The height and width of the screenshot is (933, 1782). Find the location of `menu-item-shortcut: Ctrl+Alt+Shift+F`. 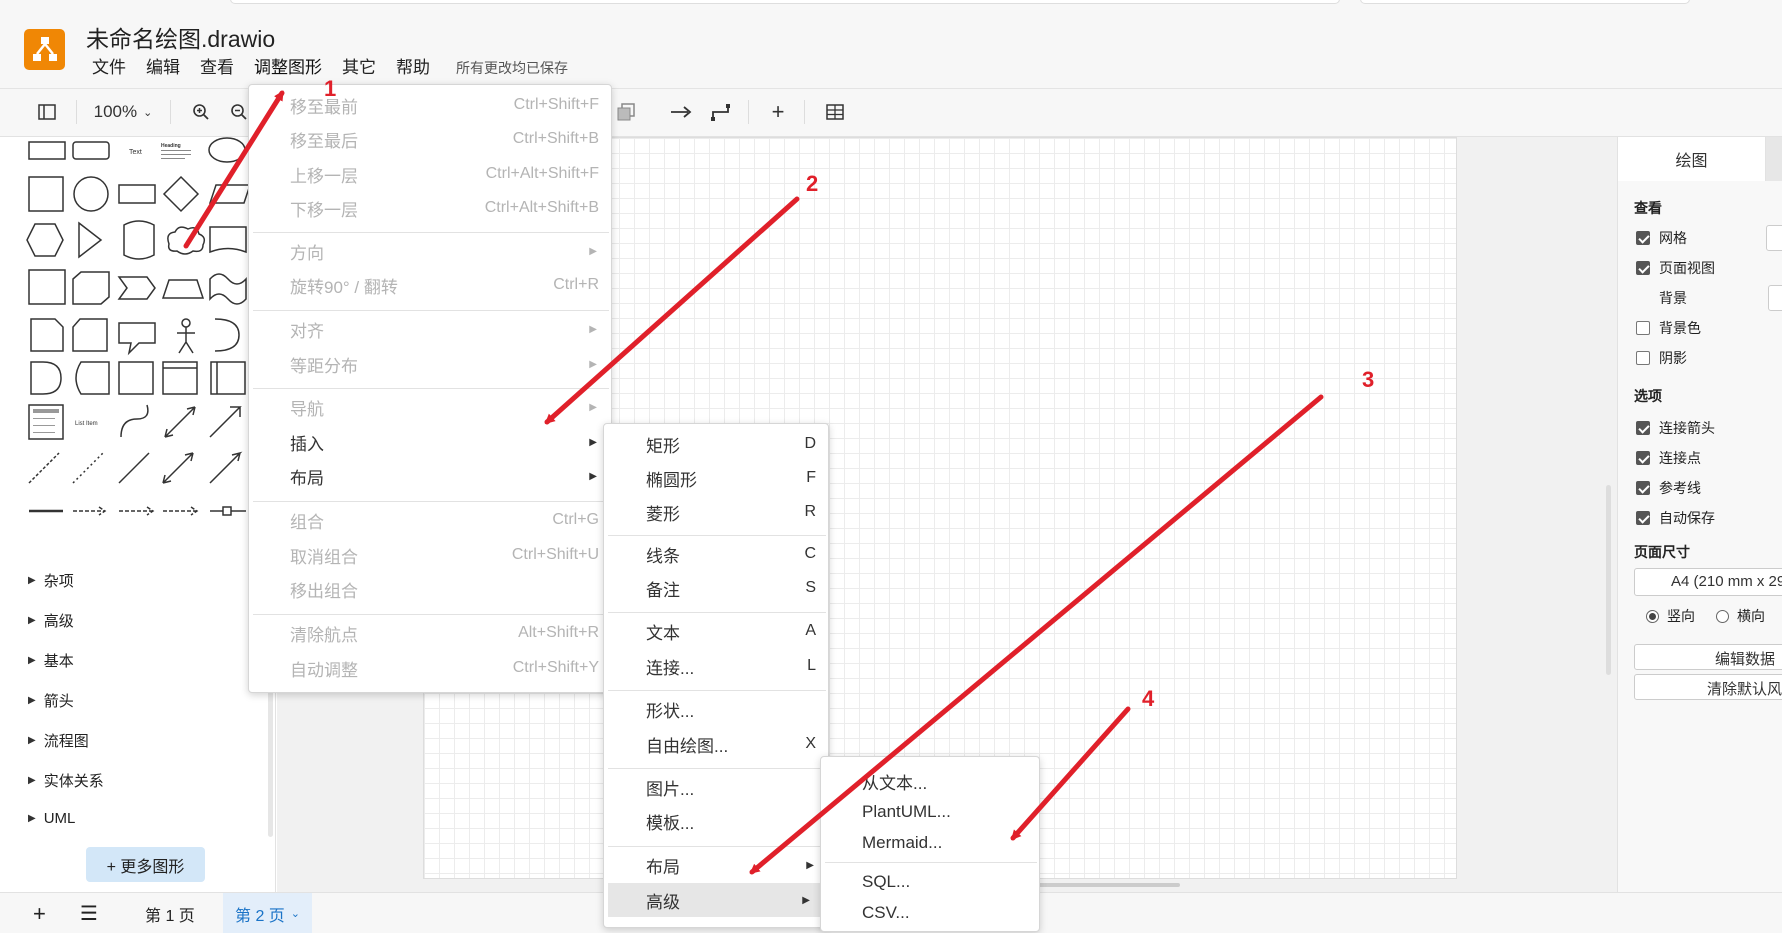

menu-item-shortcut: Ctrl+Alt+Shift+F is located at coordinates (542, 173).